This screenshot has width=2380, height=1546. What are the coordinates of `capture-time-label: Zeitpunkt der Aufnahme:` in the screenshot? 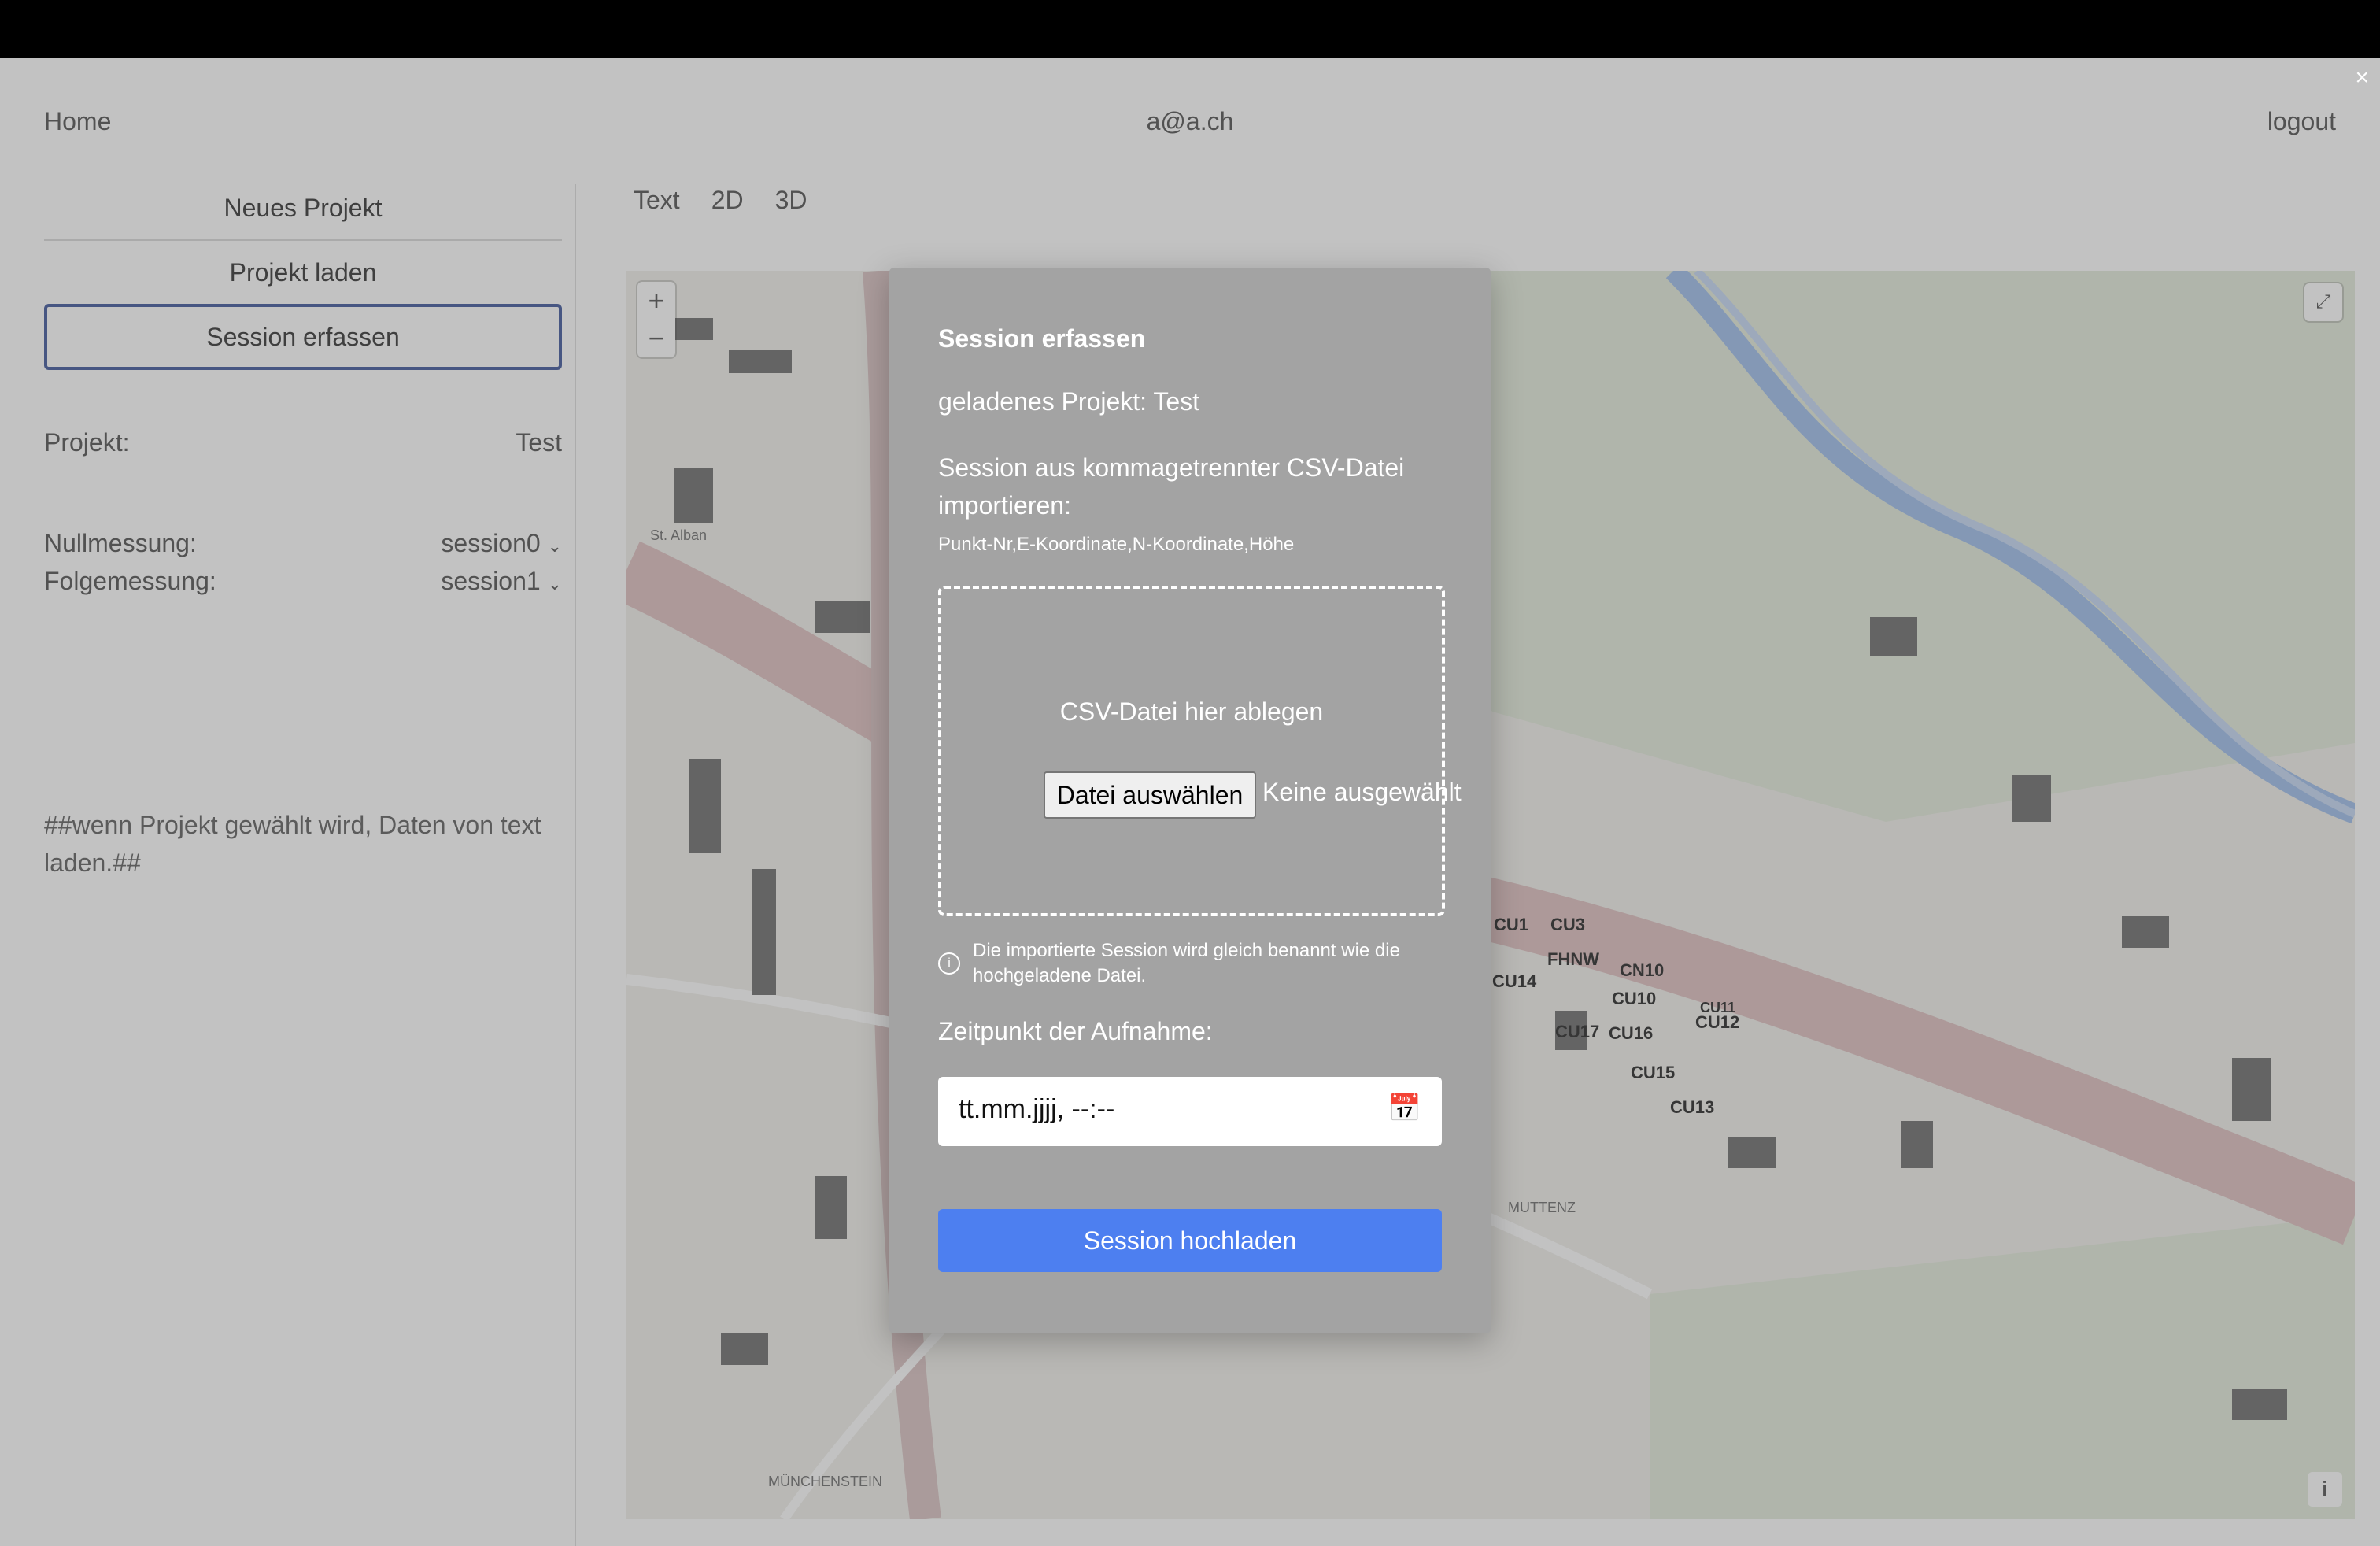 It's located at (1075, 1031).